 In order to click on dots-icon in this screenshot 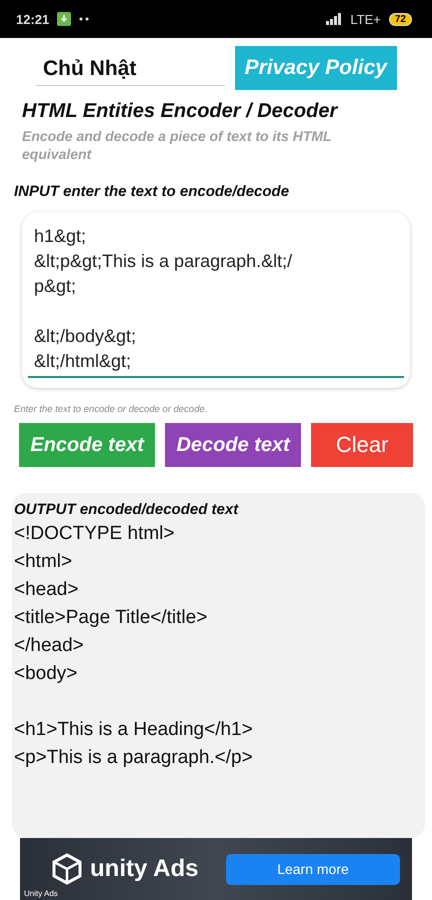, I will do `click(84, 19)`.